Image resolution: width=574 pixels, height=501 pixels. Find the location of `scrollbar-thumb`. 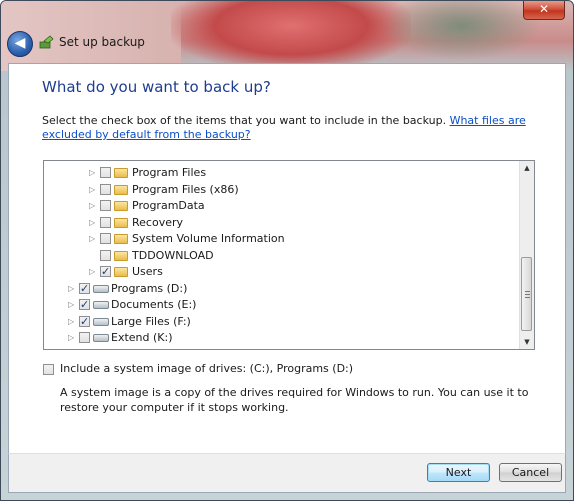

scrollbar-thumb is located at coordinates (526, 294).